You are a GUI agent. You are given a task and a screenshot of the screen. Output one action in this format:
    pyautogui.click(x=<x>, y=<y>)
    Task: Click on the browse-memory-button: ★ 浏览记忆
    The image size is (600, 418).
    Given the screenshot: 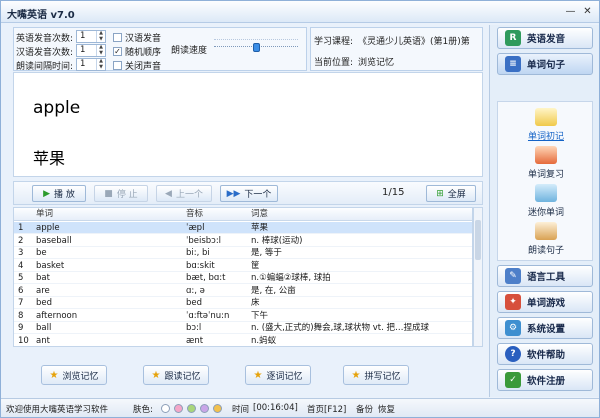 What is the action you would take?
    pyautogui.click(x=74, y=375)
    